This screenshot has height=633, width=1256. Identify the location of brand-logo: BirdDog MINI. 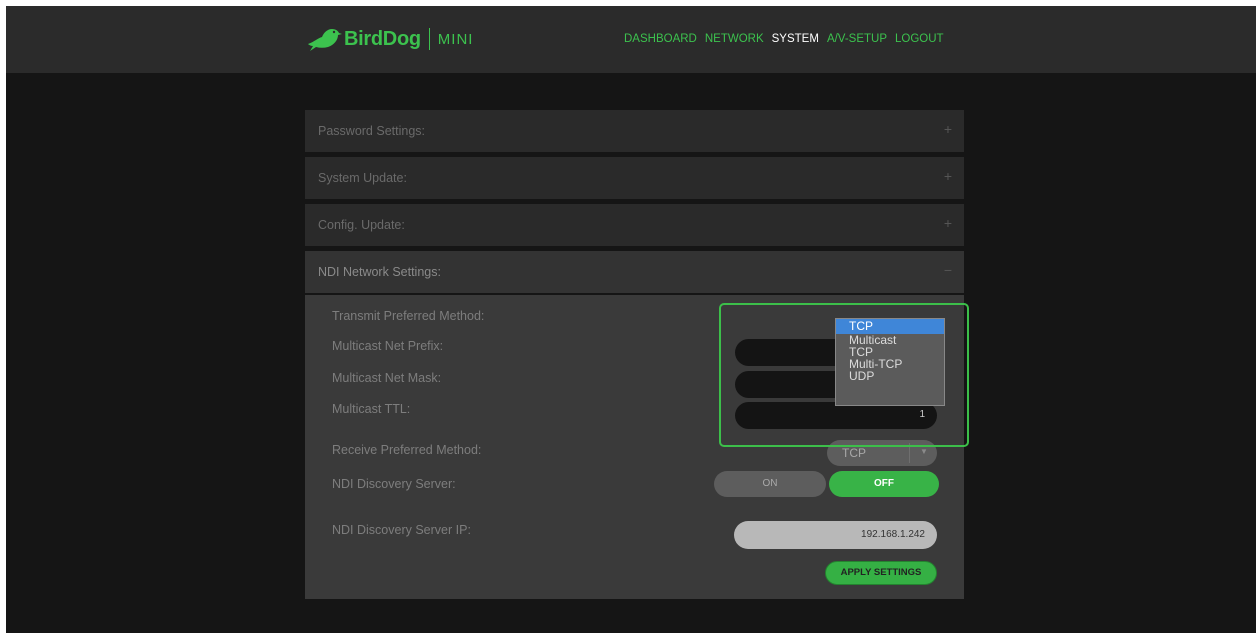
(389, 39).